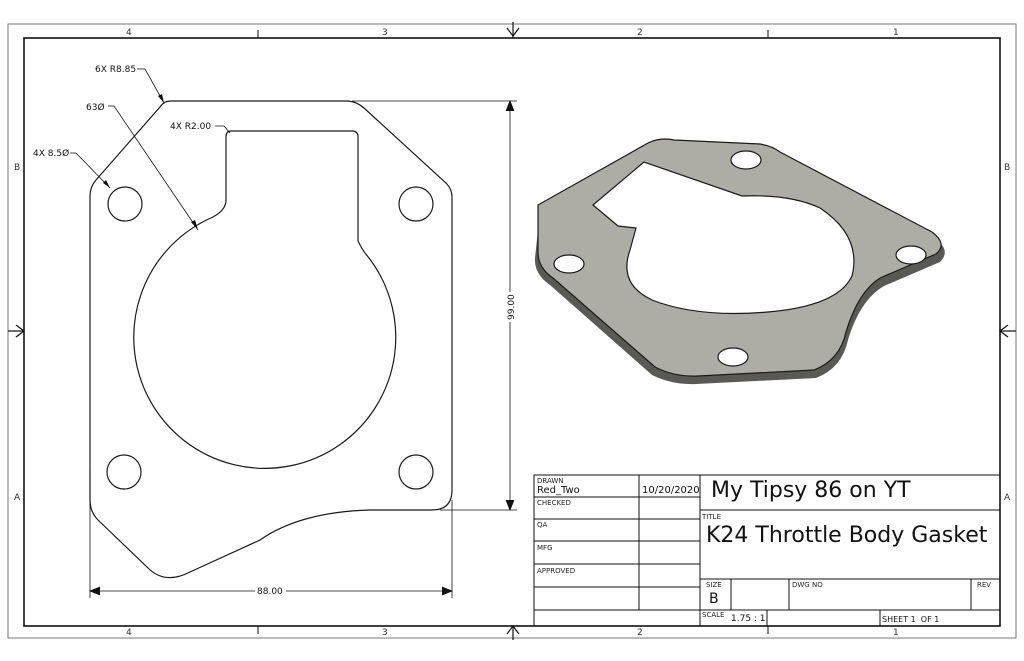 Image resolution: width=1024 pixels, height=661 pixels. I want to click on company-name: My Tipsy 86 on YT, so click(811, 490).